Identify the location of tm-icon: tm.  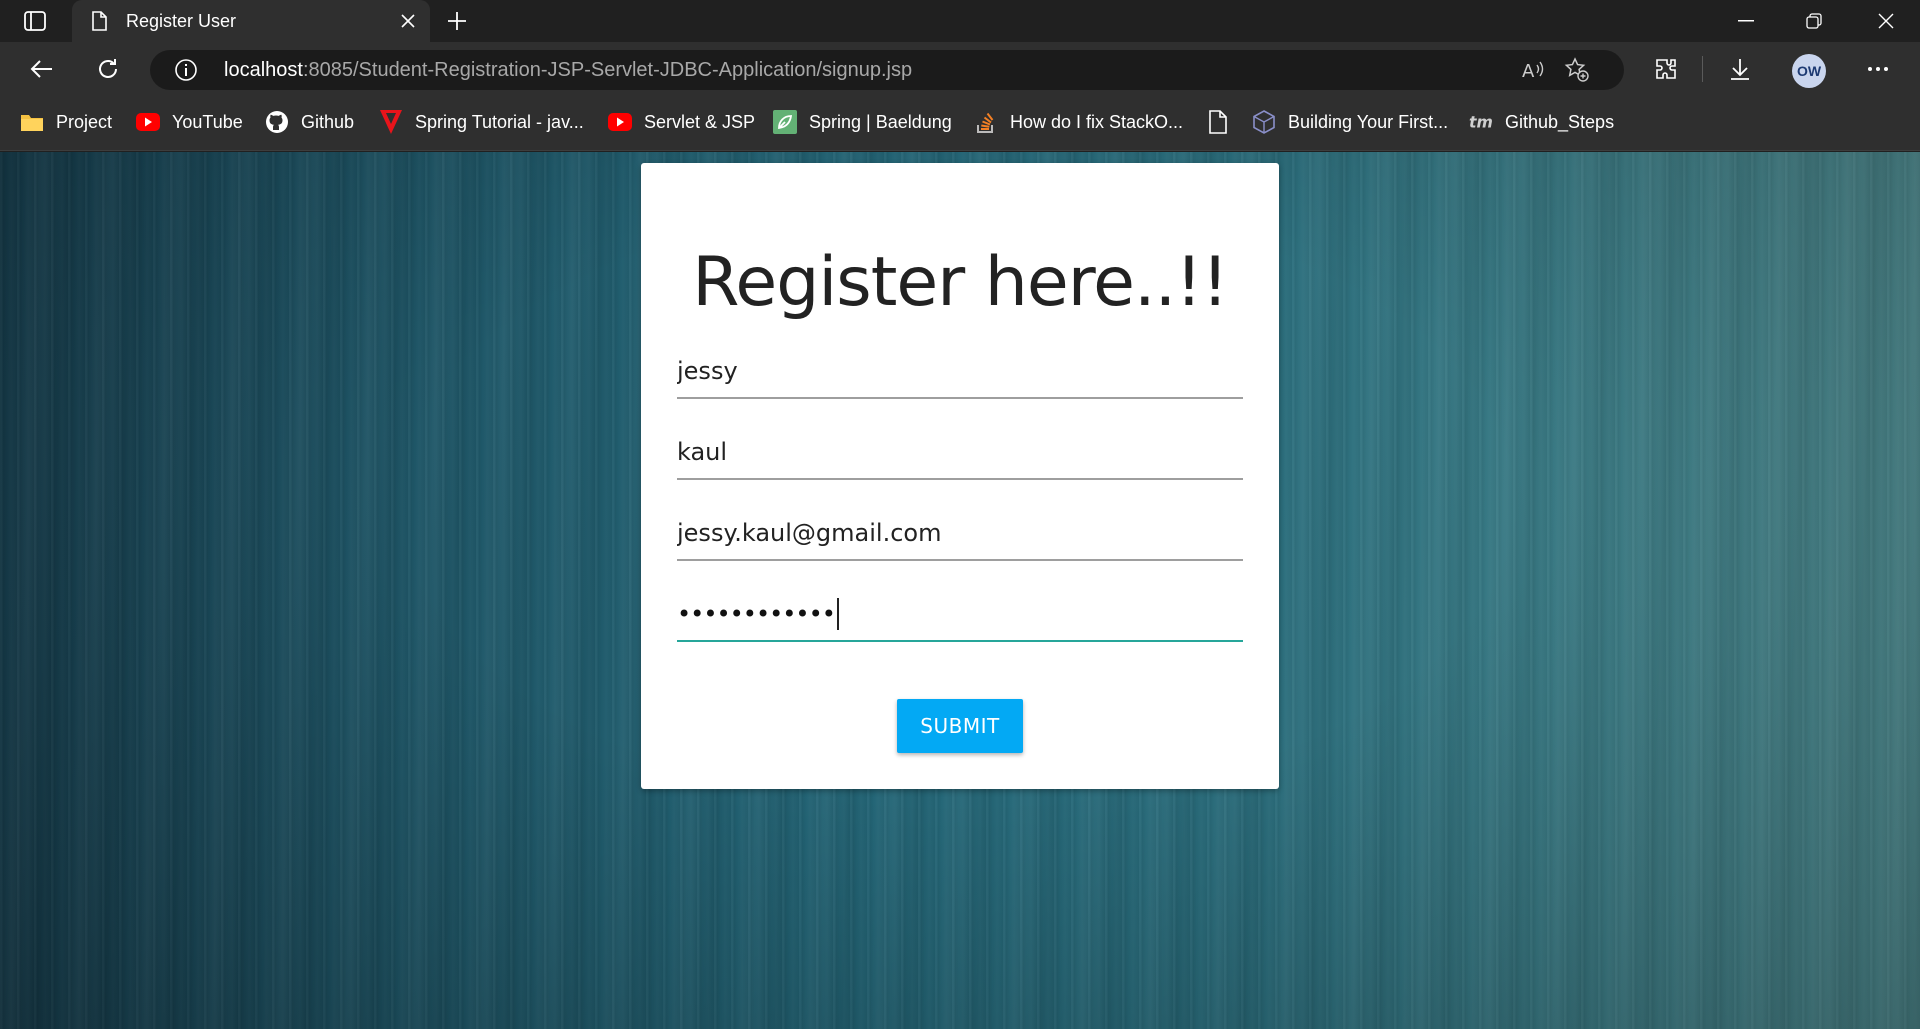
(1481, 122).